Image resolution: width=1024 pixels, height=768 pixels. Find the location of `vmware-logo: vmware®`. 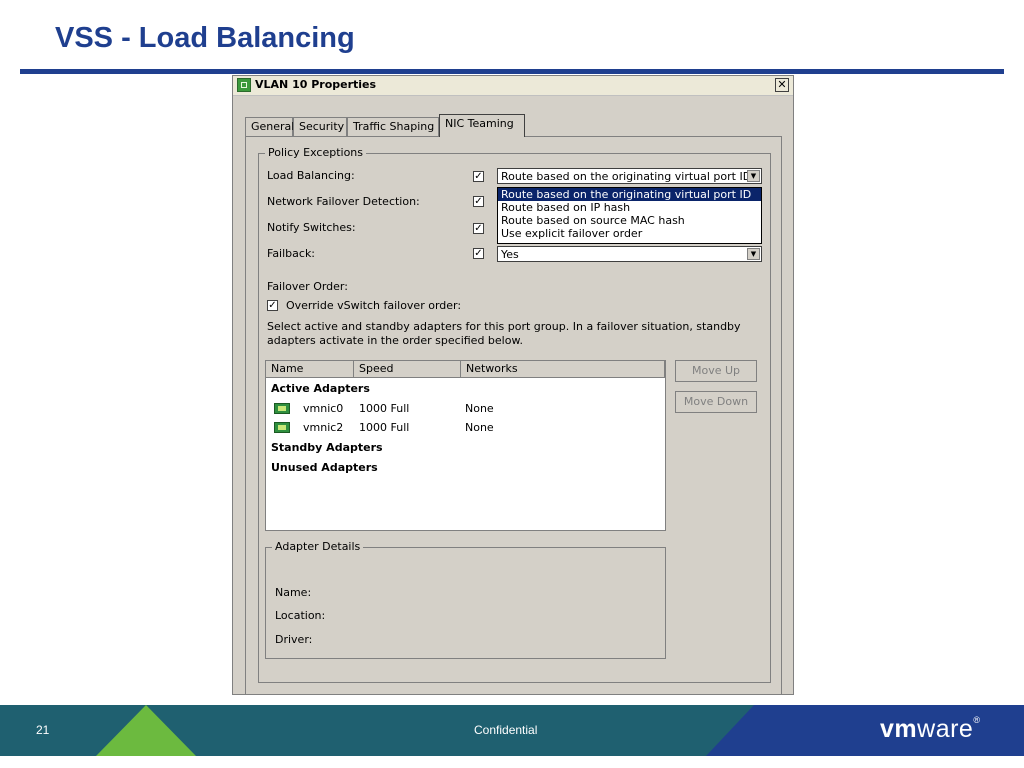

vmware-logo: vmware® is located at coordinates (930, 729).